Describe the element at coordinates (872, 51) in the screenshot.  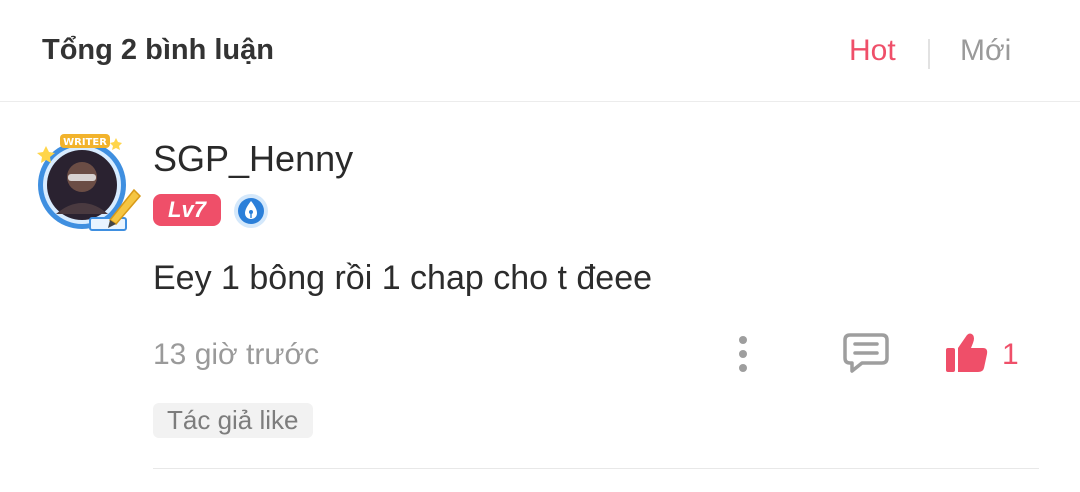
I see `sort-hot-tab: Hot` at that location.